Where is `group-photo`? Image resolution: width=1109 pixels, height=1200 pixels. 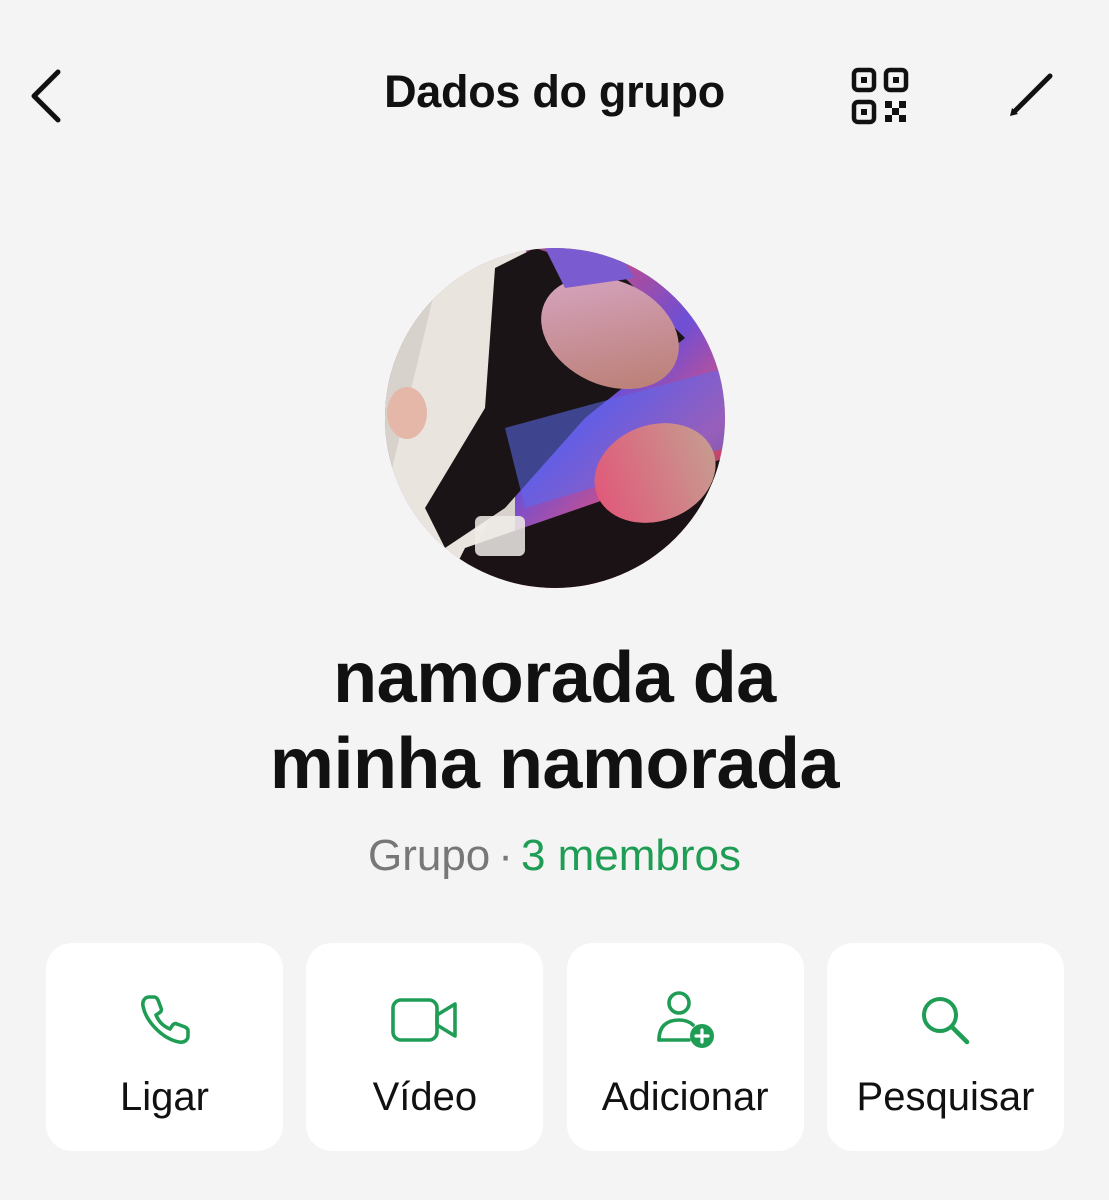
group-photo is located at coordinates (555, 418).